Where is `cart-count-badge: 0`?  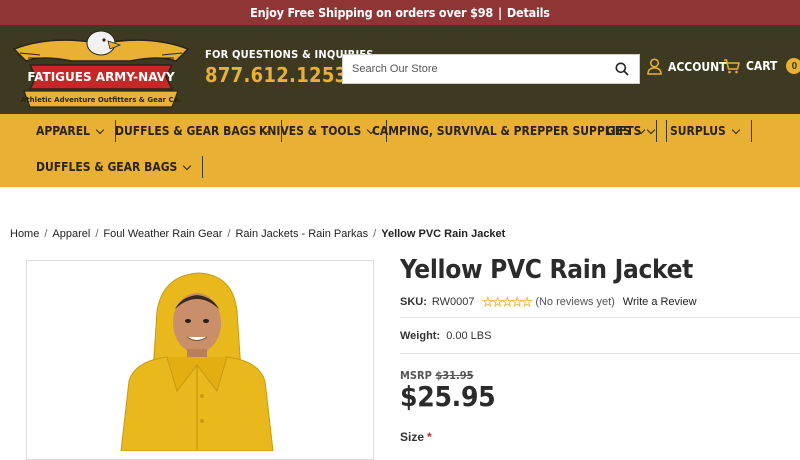 cart-count-badge: 0 is located at coordinates (793, 66).